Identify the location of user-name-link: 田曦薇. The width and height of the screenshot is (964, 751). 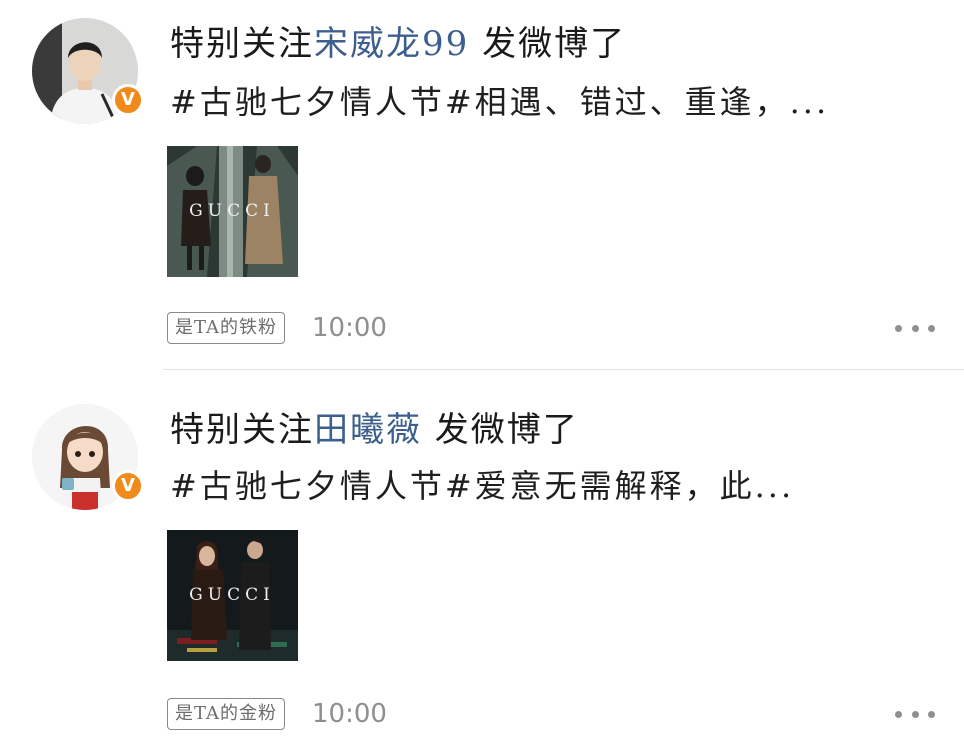
(368, 430).